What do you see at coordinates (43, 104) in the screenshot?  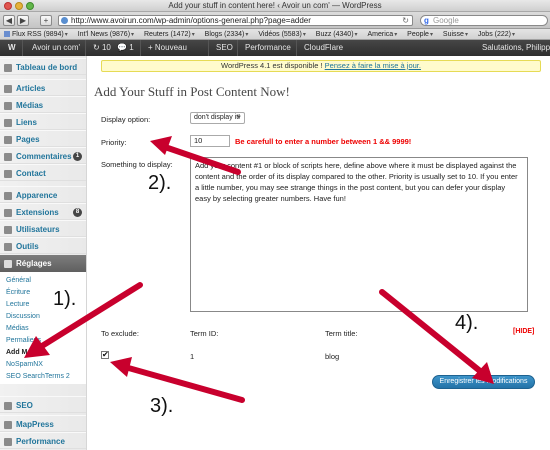 I see `sidebar-item-medias: Médias` at bounding box center [43, 104].